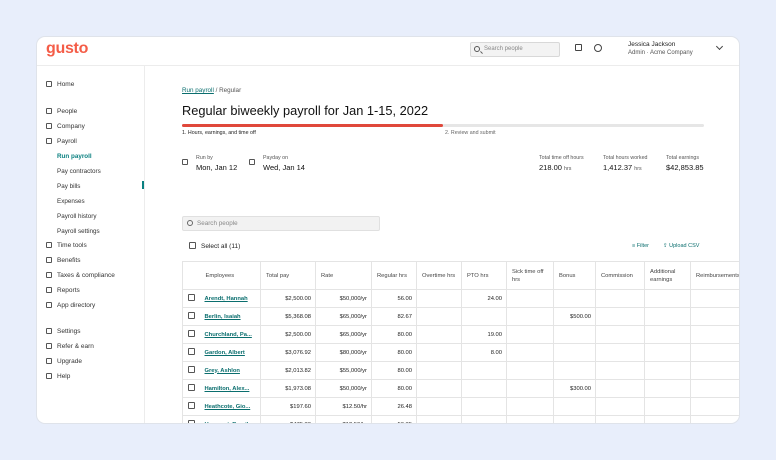 This screenshot has width=776, height=460. I want to click on upload-csv-button: ⇪ Upload CSV, so click(681, 246).